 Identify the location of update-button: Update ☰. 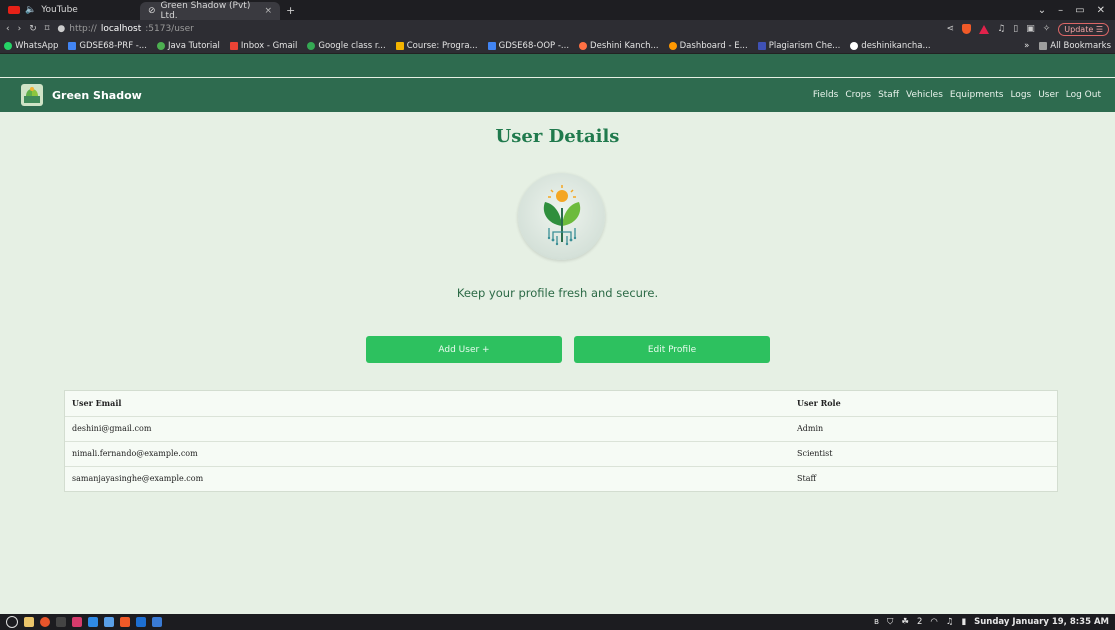
(1083, 29).